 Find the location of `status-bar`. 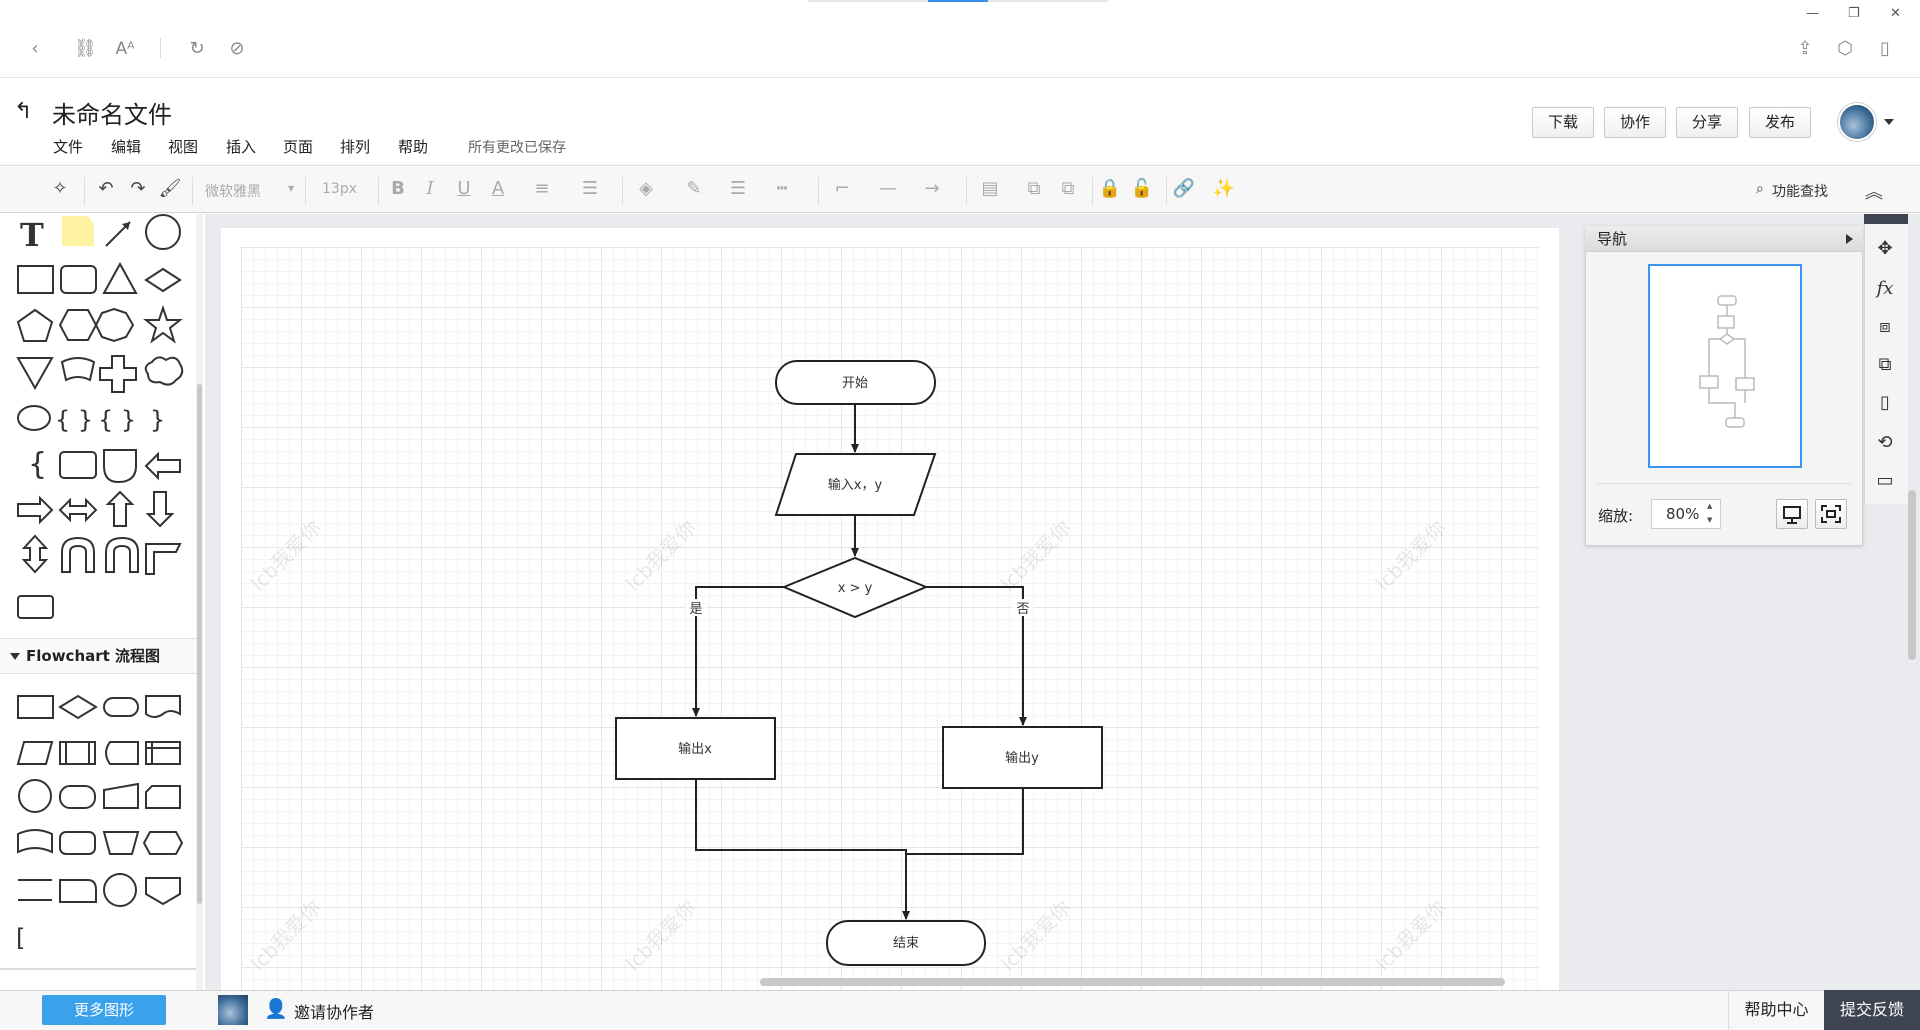

status-bar is located at coordinates (960, 1010).